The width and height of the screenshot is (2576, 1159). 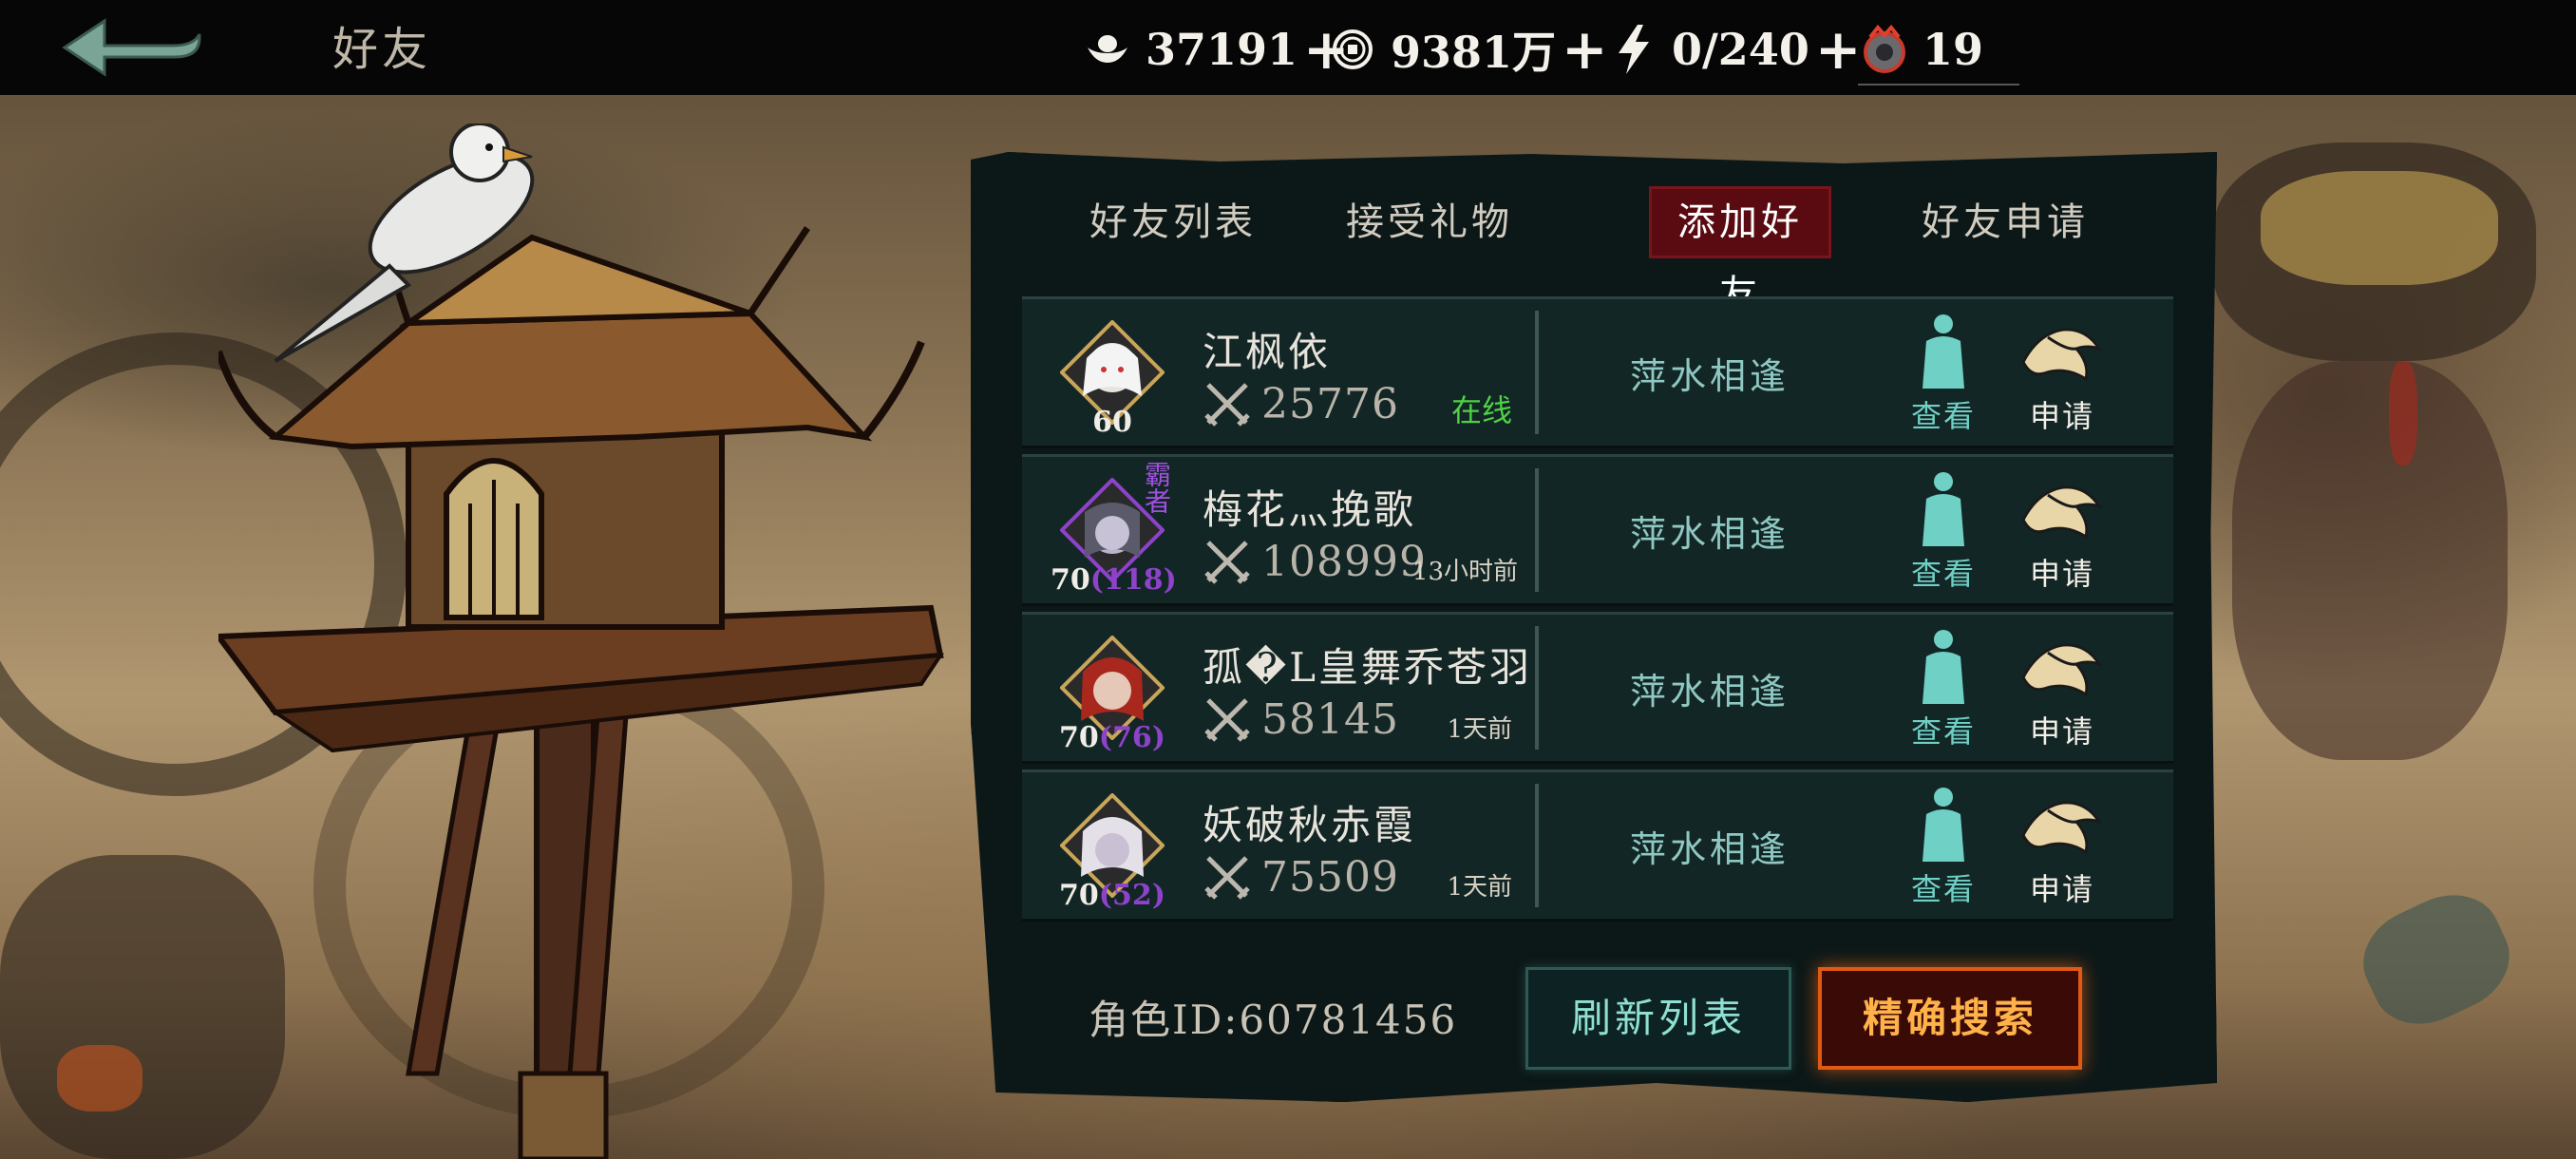 I want to click on market-figure-right, so click(x=2370, y=560).